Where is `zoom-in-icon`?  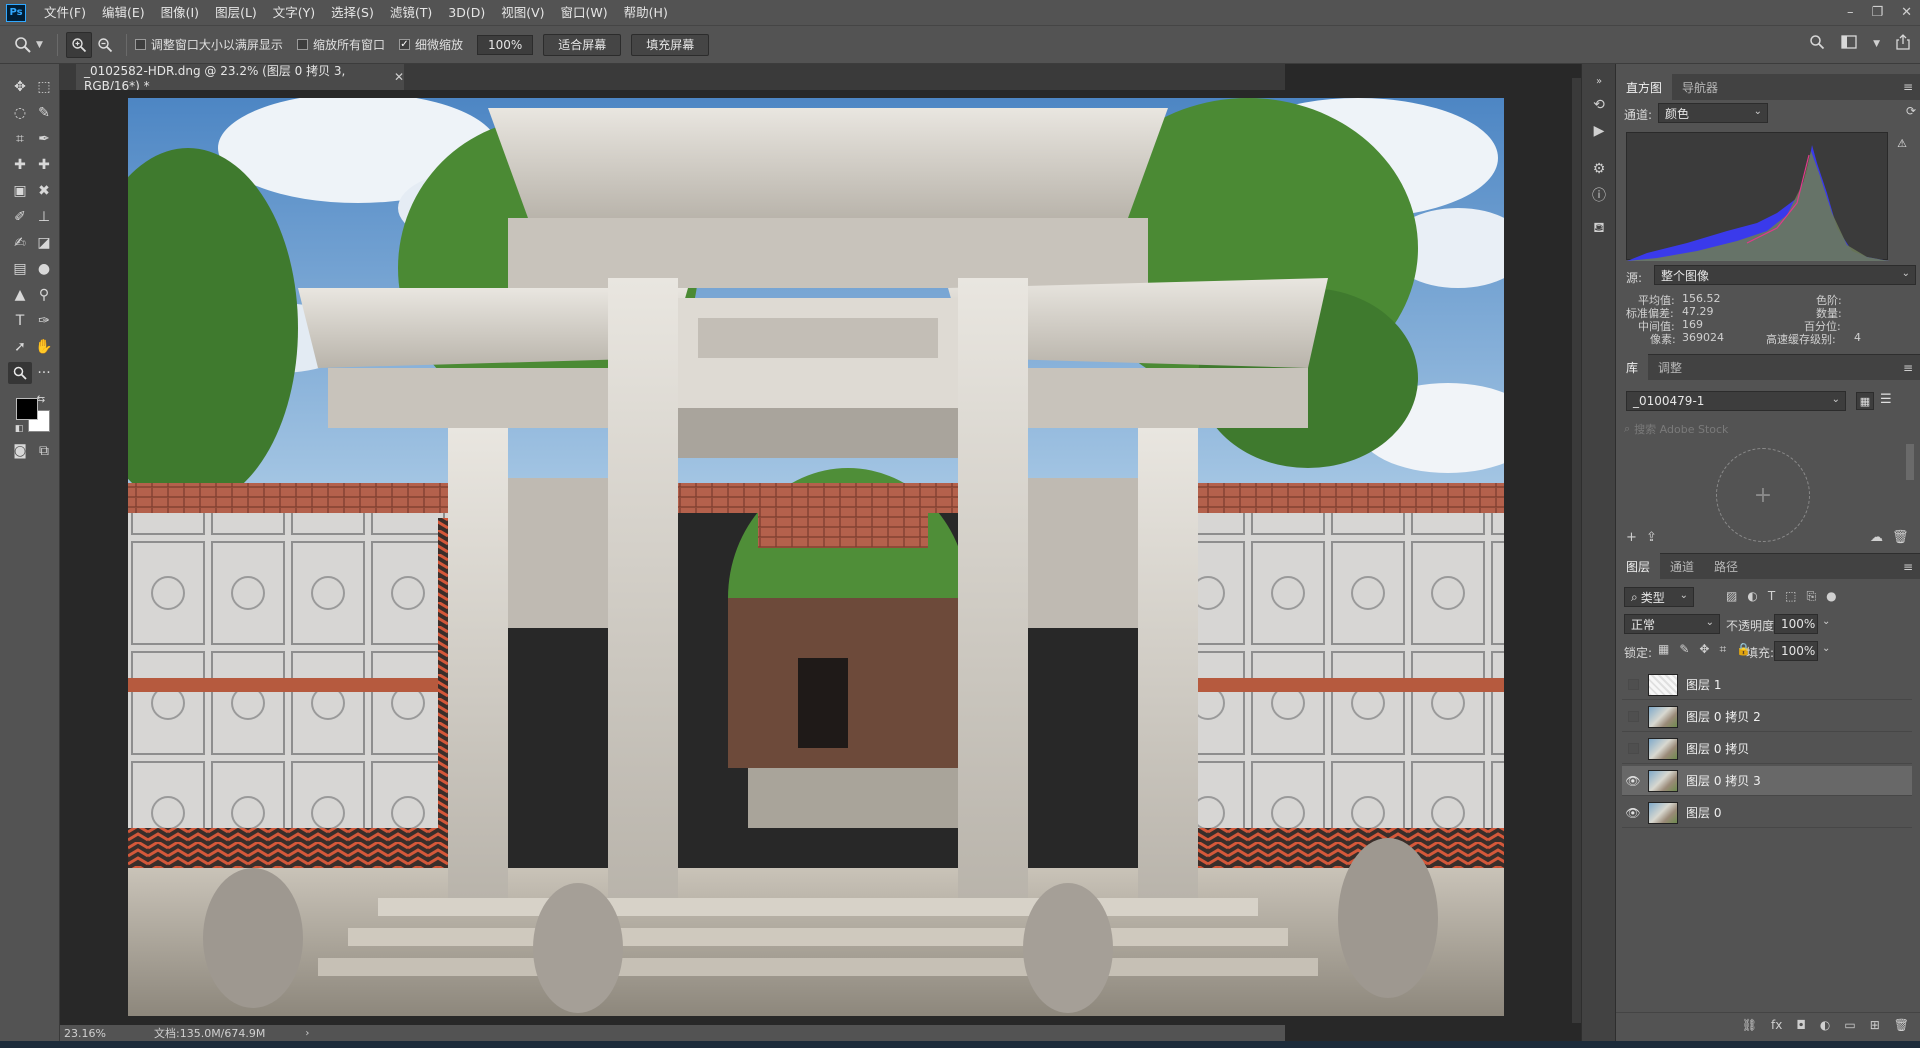 zoom-in-icon is located at coordinates (78, 44).